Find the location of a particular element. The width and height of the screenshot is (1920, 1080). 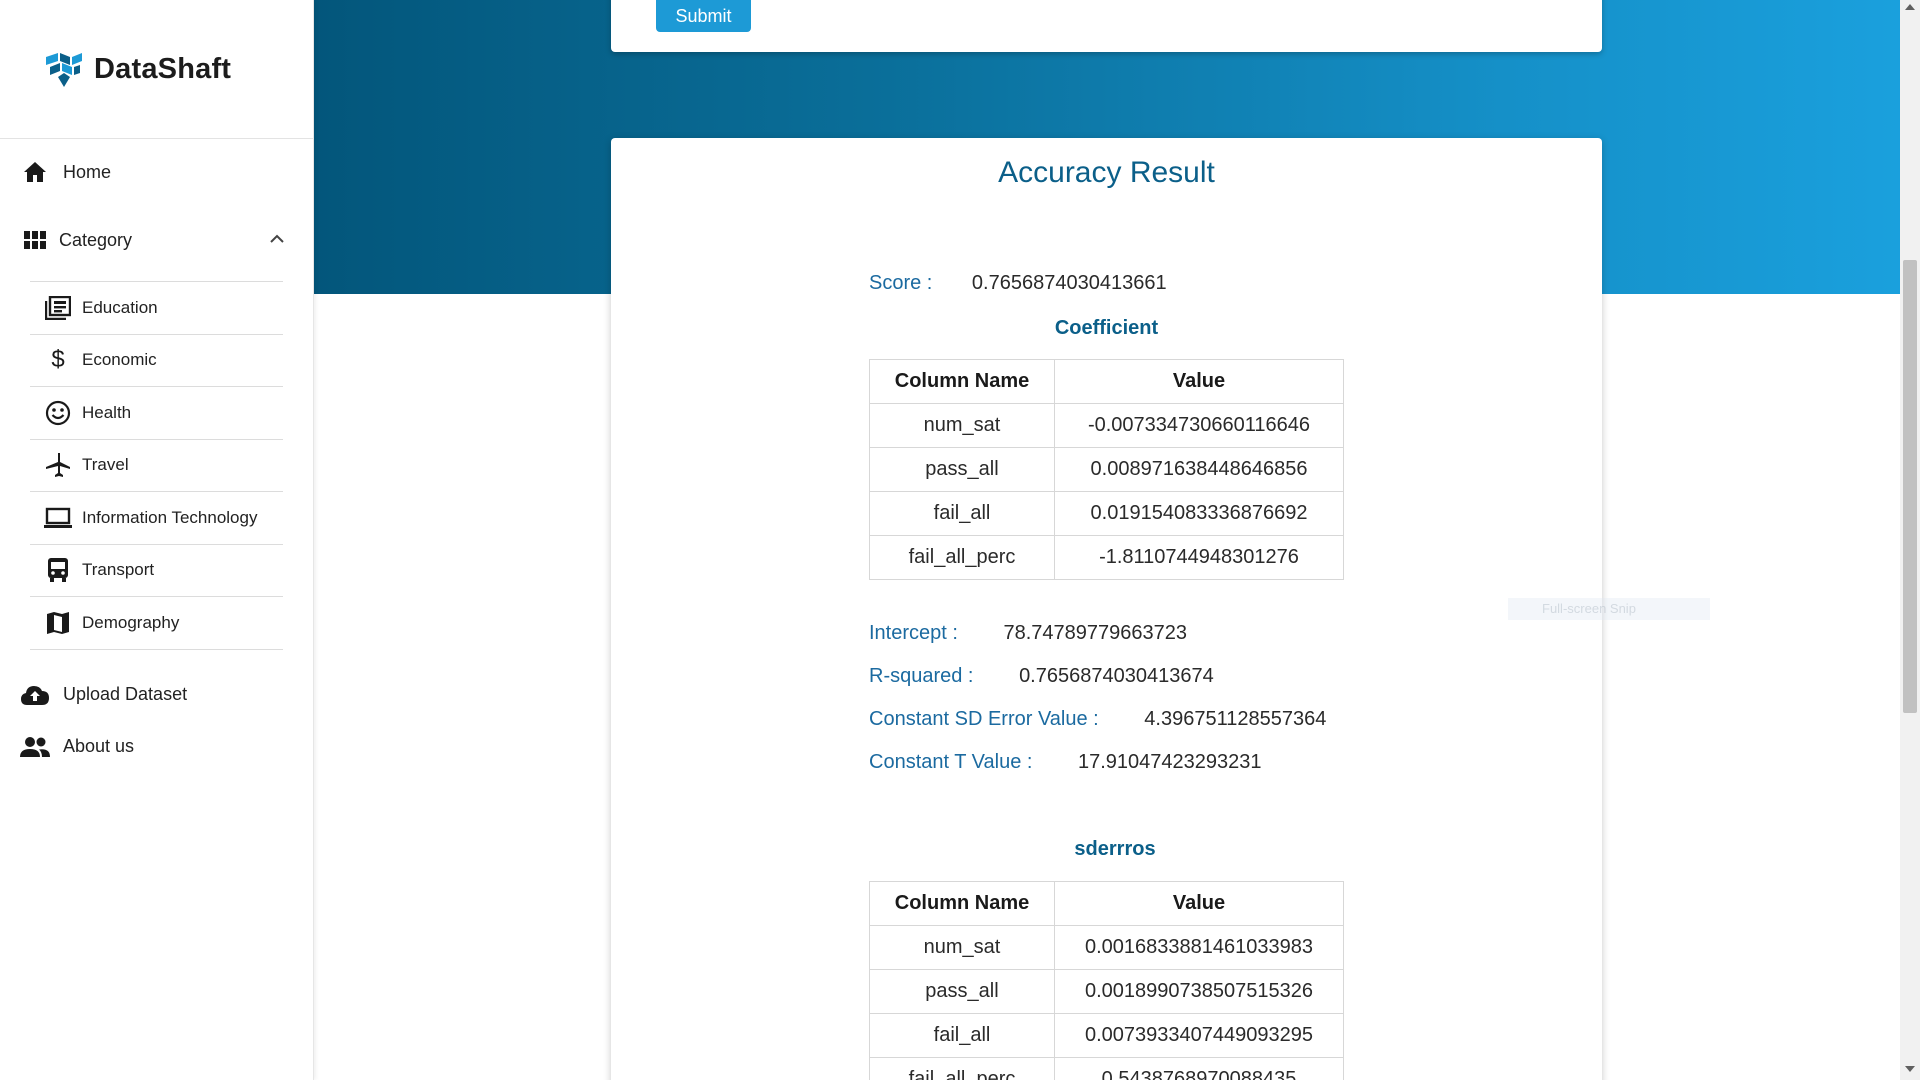

r-squared-value: 0.7656874030413674 is located at coordinates (1116, 676).